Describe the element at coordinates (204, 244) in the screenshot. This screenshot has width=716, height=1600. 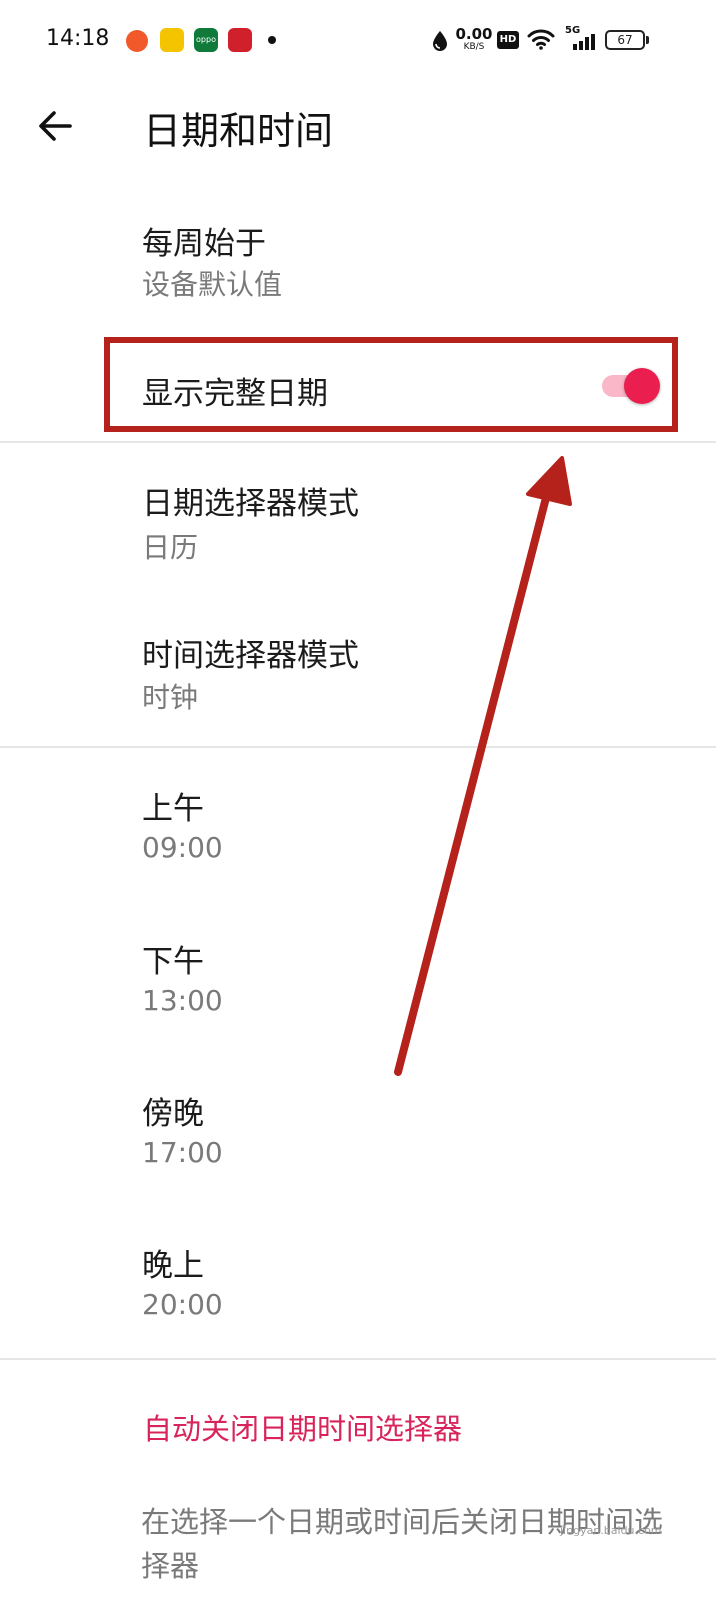
I see `setting-title: 每周始于` at that location.